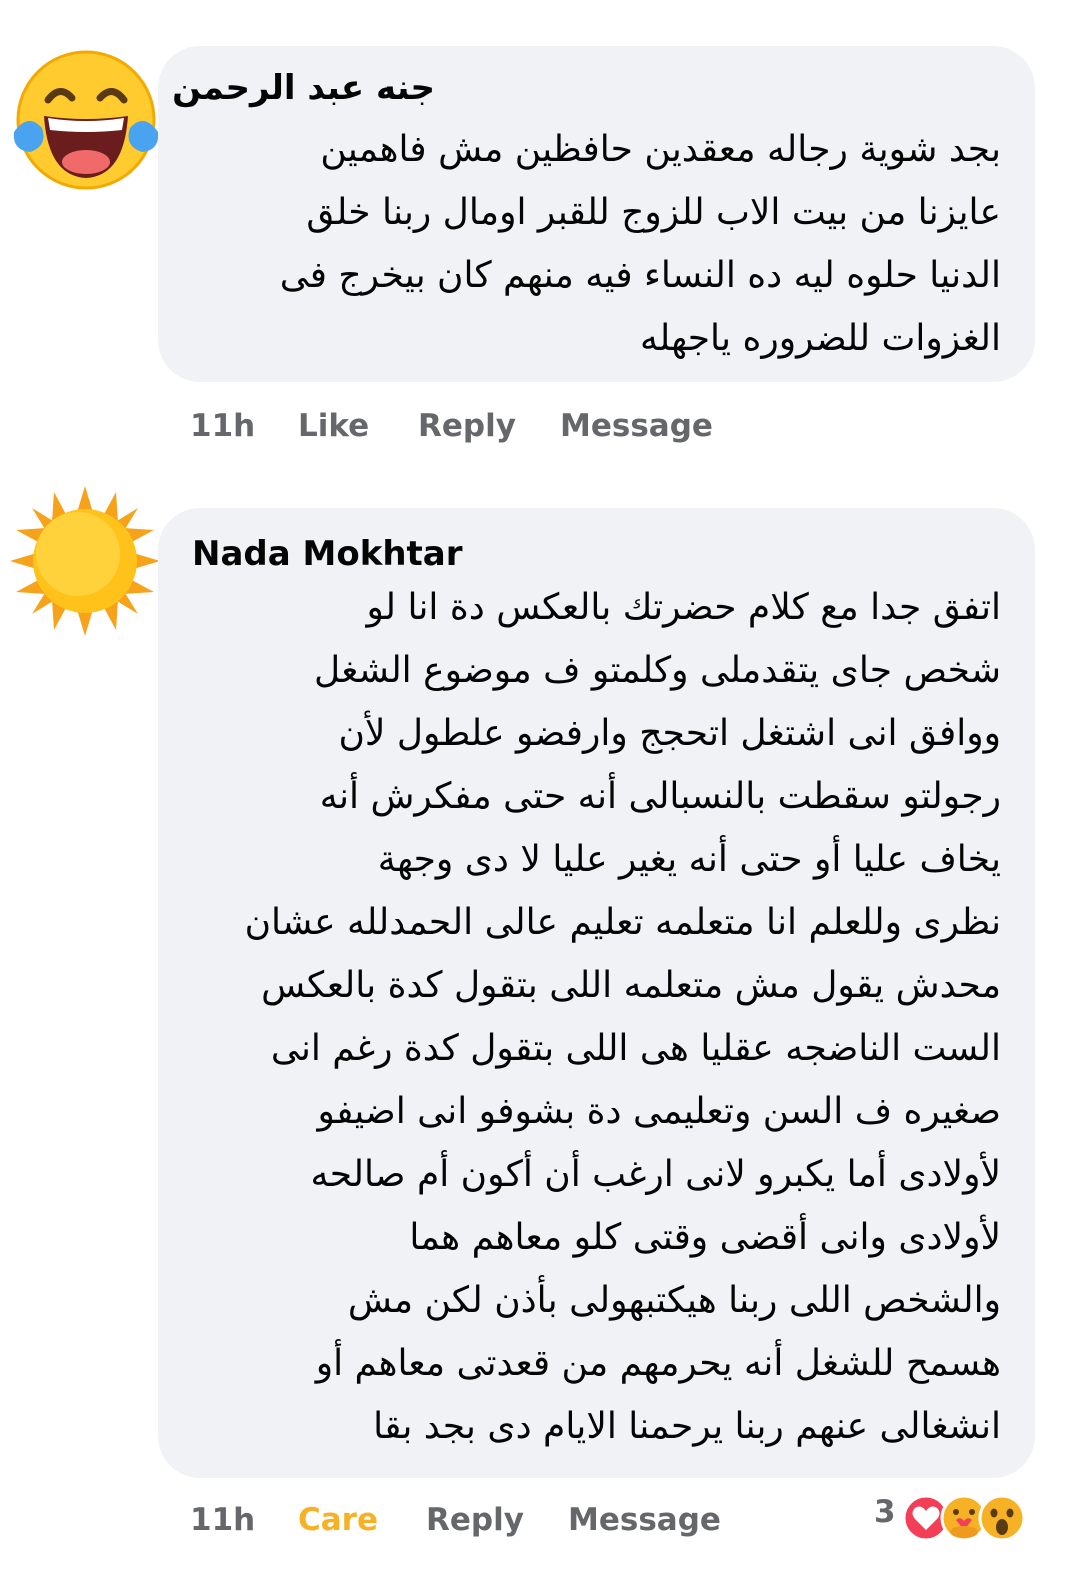 The width and height of the screenshot is (1080, 1585). Describe the element at coordinates (660, 149) in the screenshot. I see `comment-line: بجد شوية رجاله معقدين حافظين مش فاهمين` at that location.